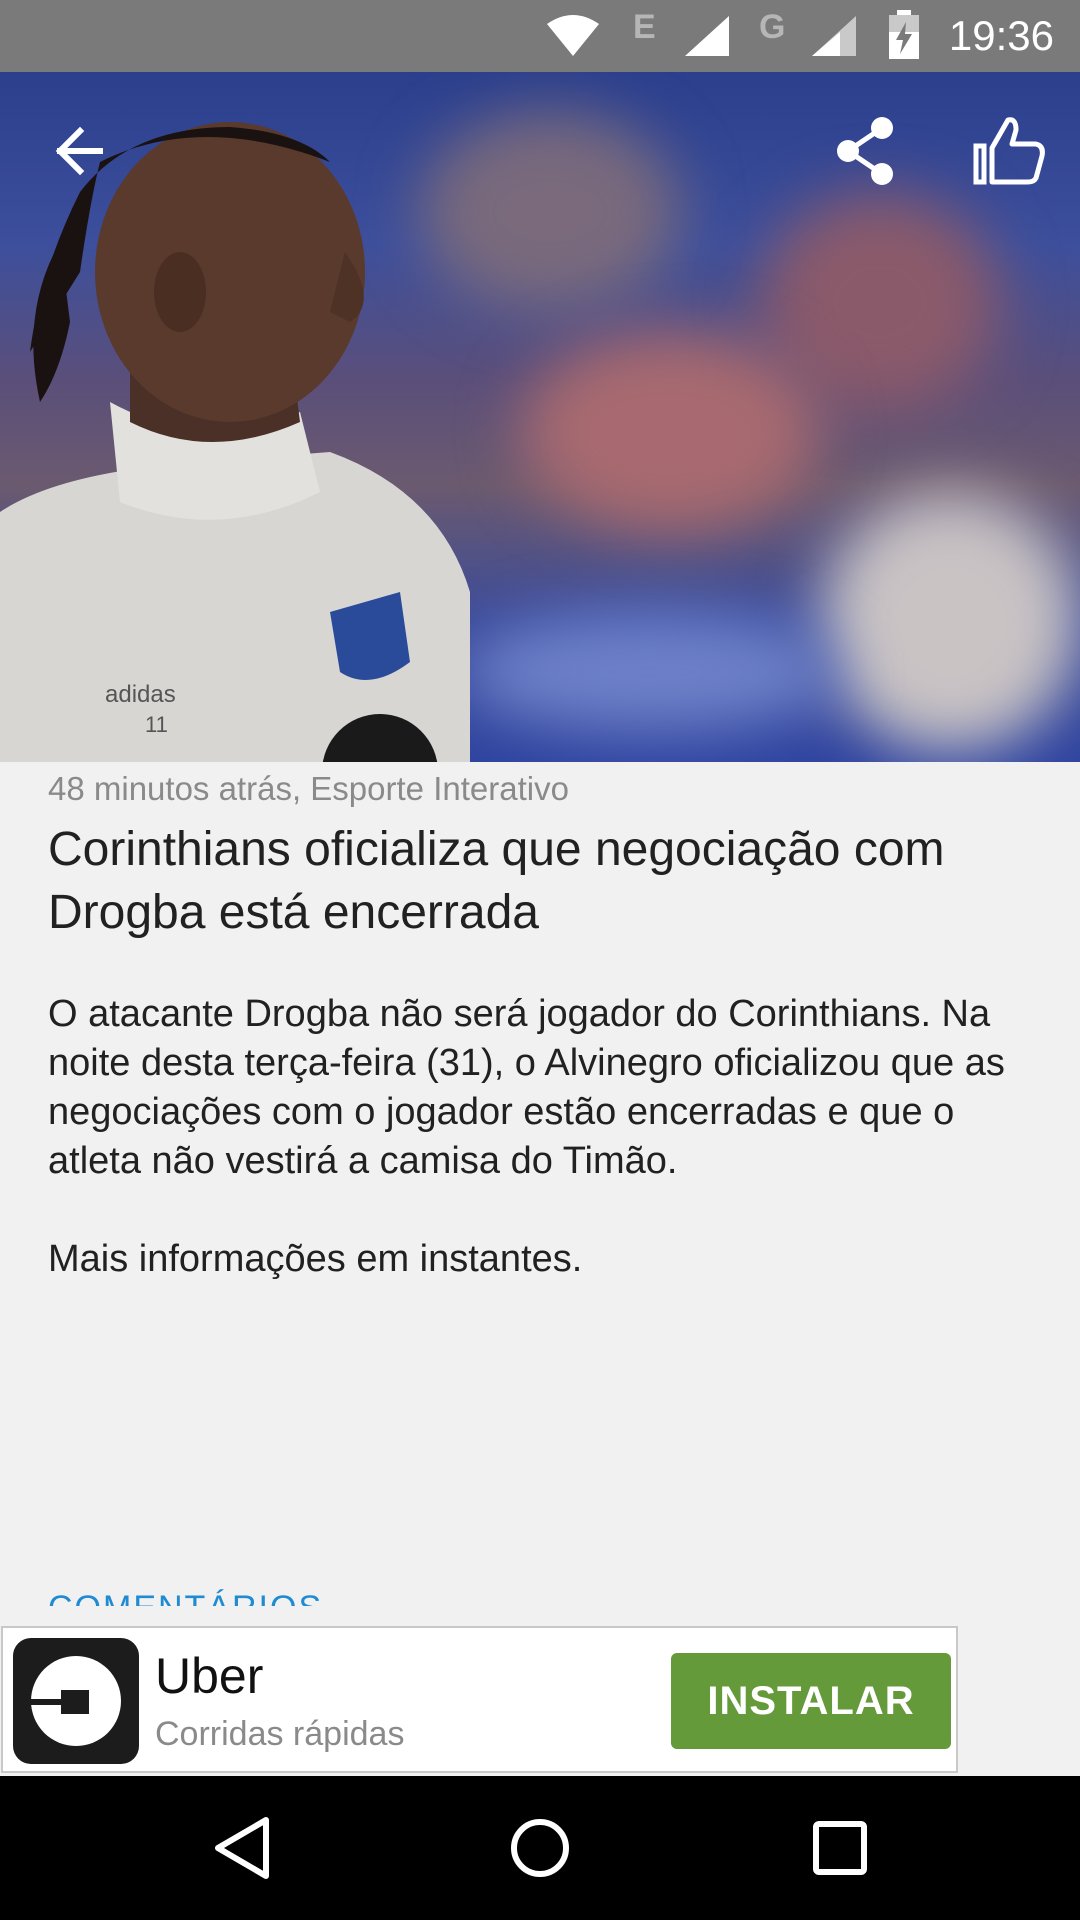  Describe the element at coordinates (280, 1734) in the screenshot. I see `ad-tagline: Corridas rápidas` at that location.